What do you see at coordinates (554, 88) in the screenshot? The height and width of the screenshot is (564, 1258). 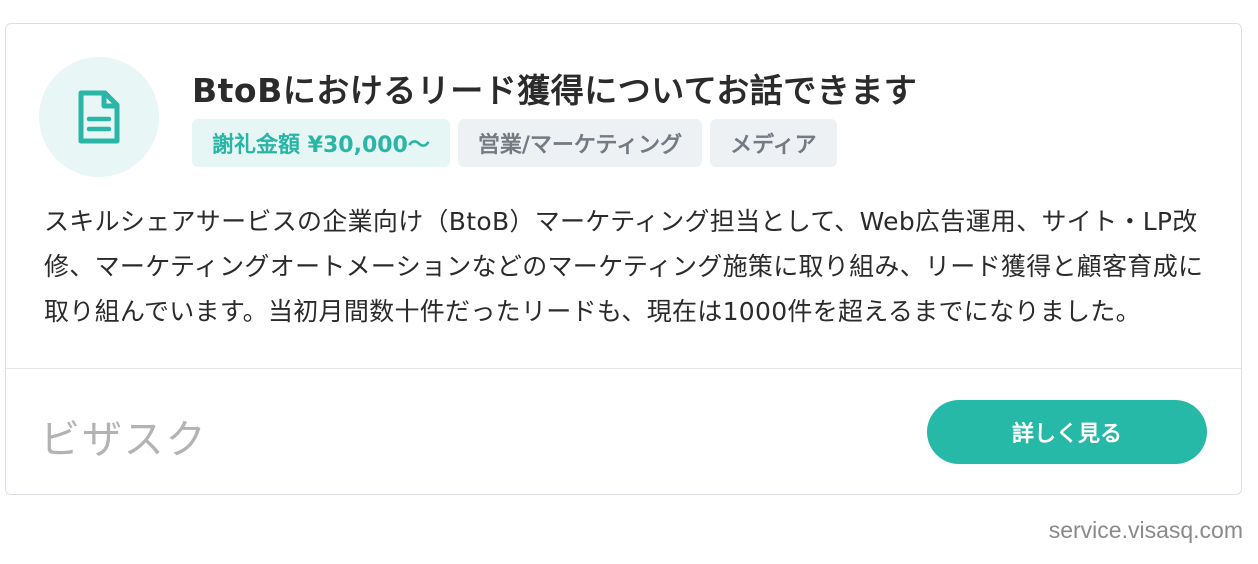 I see `card-title: BtoBにおけるリード獲得についてお話できます` at bounding box center [554, 88].